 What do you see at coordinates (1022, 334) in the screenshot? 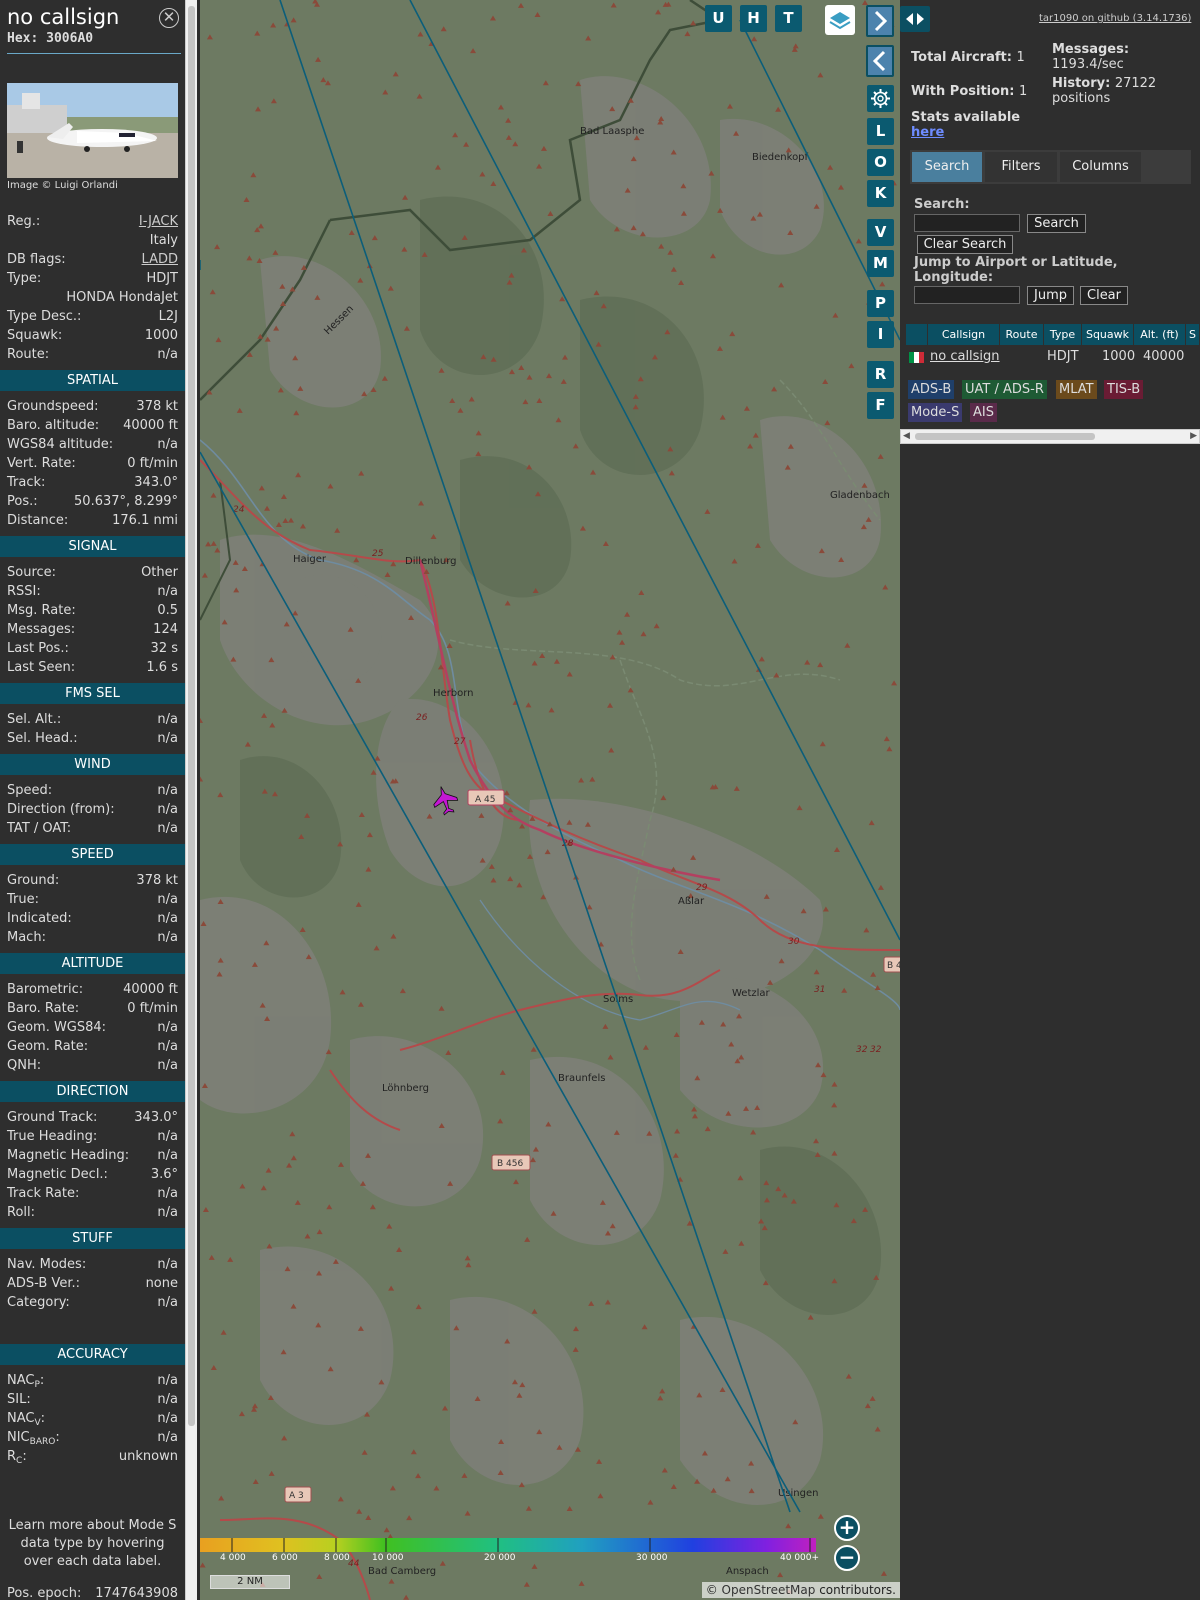
I see `col-header-route: Route` at bounding box center [1022, 334].